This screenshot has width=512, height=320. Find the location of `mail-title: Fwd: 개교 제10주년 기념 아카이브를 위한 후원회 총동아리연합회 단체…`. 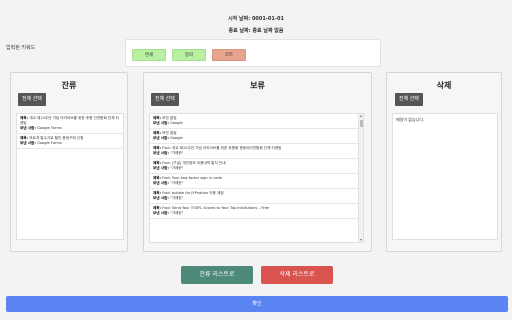

mail-title: Fwd: 개교 제10주년 기념 아카이브를 위한 후원회 총동아리연합회 단체… is located at coordinates (222, 148).